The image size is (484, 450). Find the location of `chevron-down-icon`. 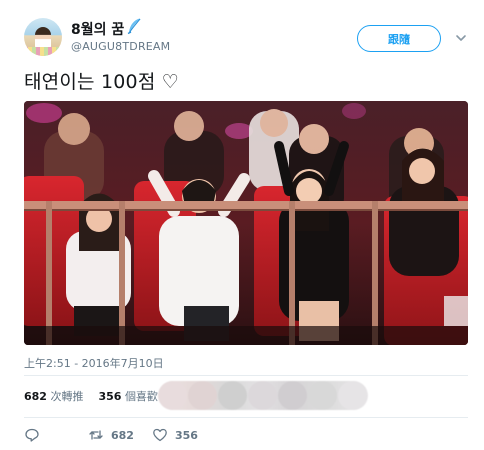

chevron-down-icon is located at coordinates (461, 38).